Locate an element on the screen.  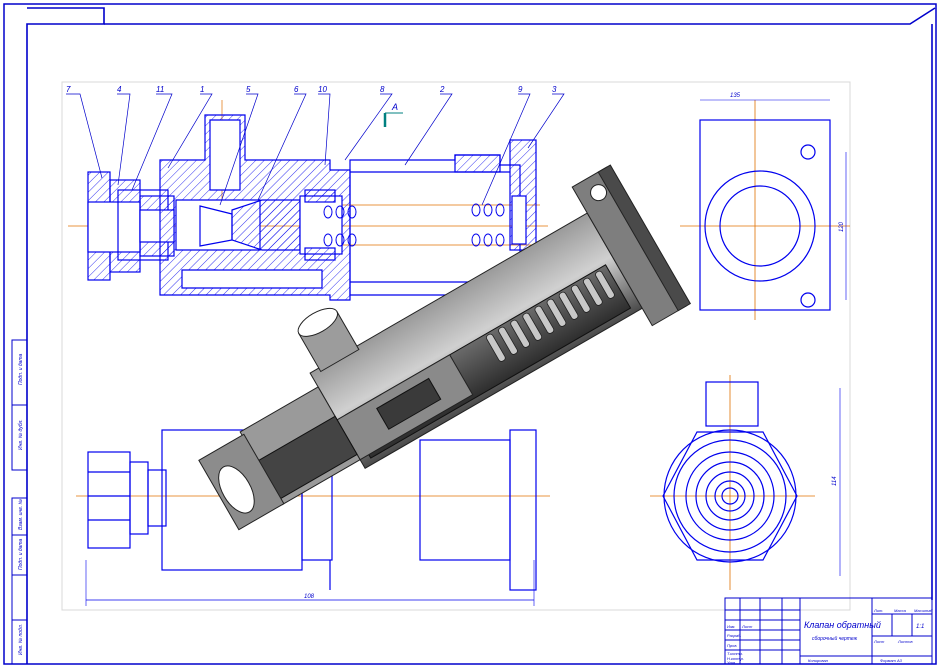
stamp-text-4: Подп. и дата is located at coordinates (21, 554).